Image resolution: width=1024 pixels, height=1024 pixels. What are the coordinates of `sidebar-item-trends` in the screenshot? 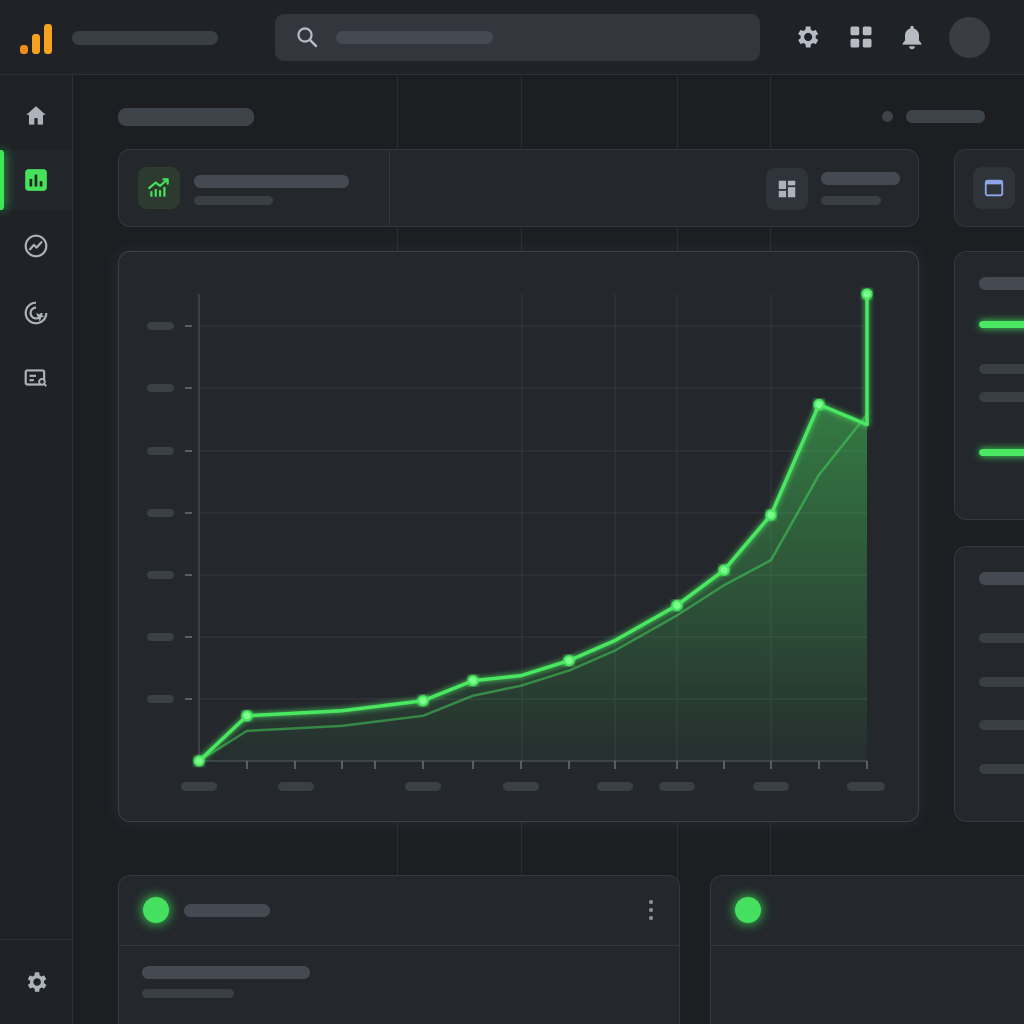 It's located at (36, 246).